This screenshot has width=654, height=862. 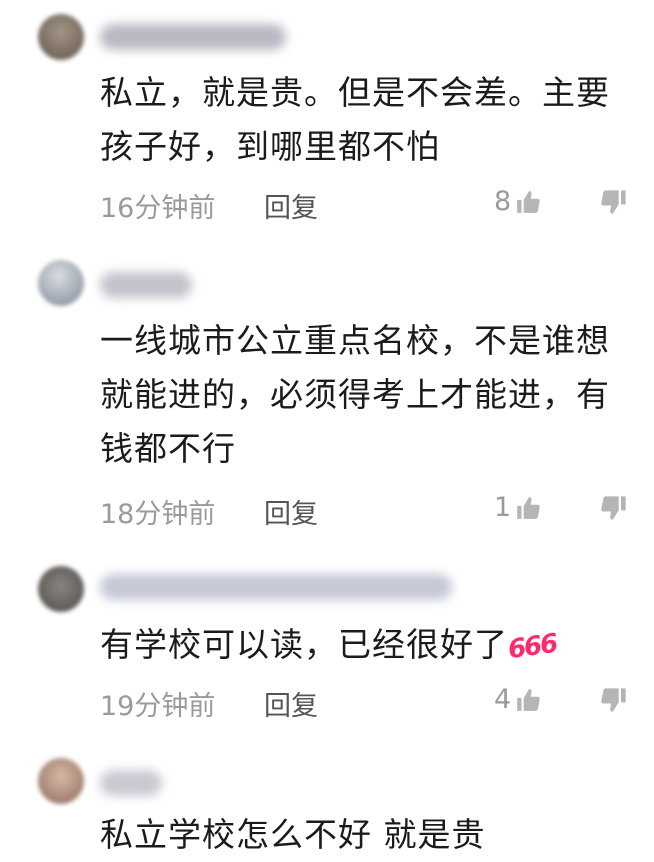 I want to click on comment-text-line: 私立学校怎么不好 就是贵, so click(x=293, y=834).